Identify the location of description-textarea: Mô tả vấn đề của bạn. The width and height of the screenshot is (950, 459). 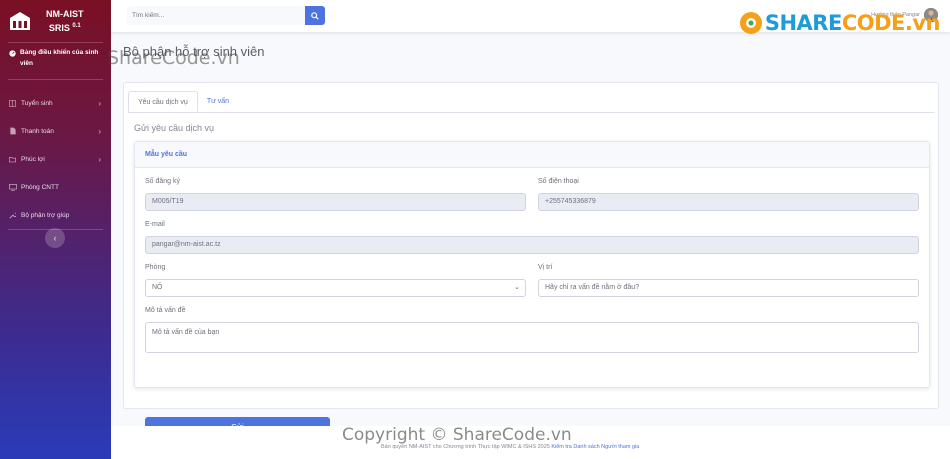
(532, 337).